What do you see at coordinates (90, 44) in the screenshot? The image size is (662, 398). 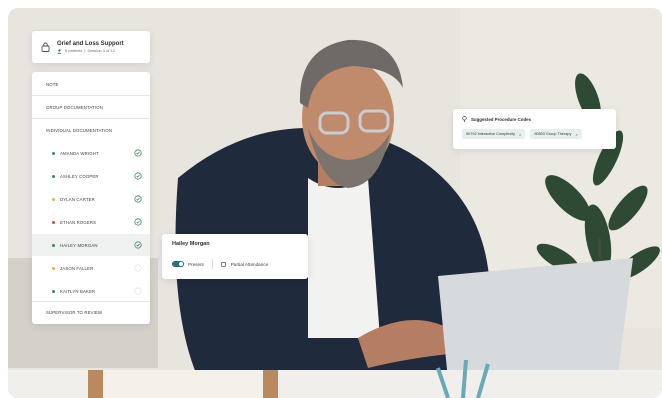 I see `group-title: Grief and Loss Support` at bounding box center [90, 44].